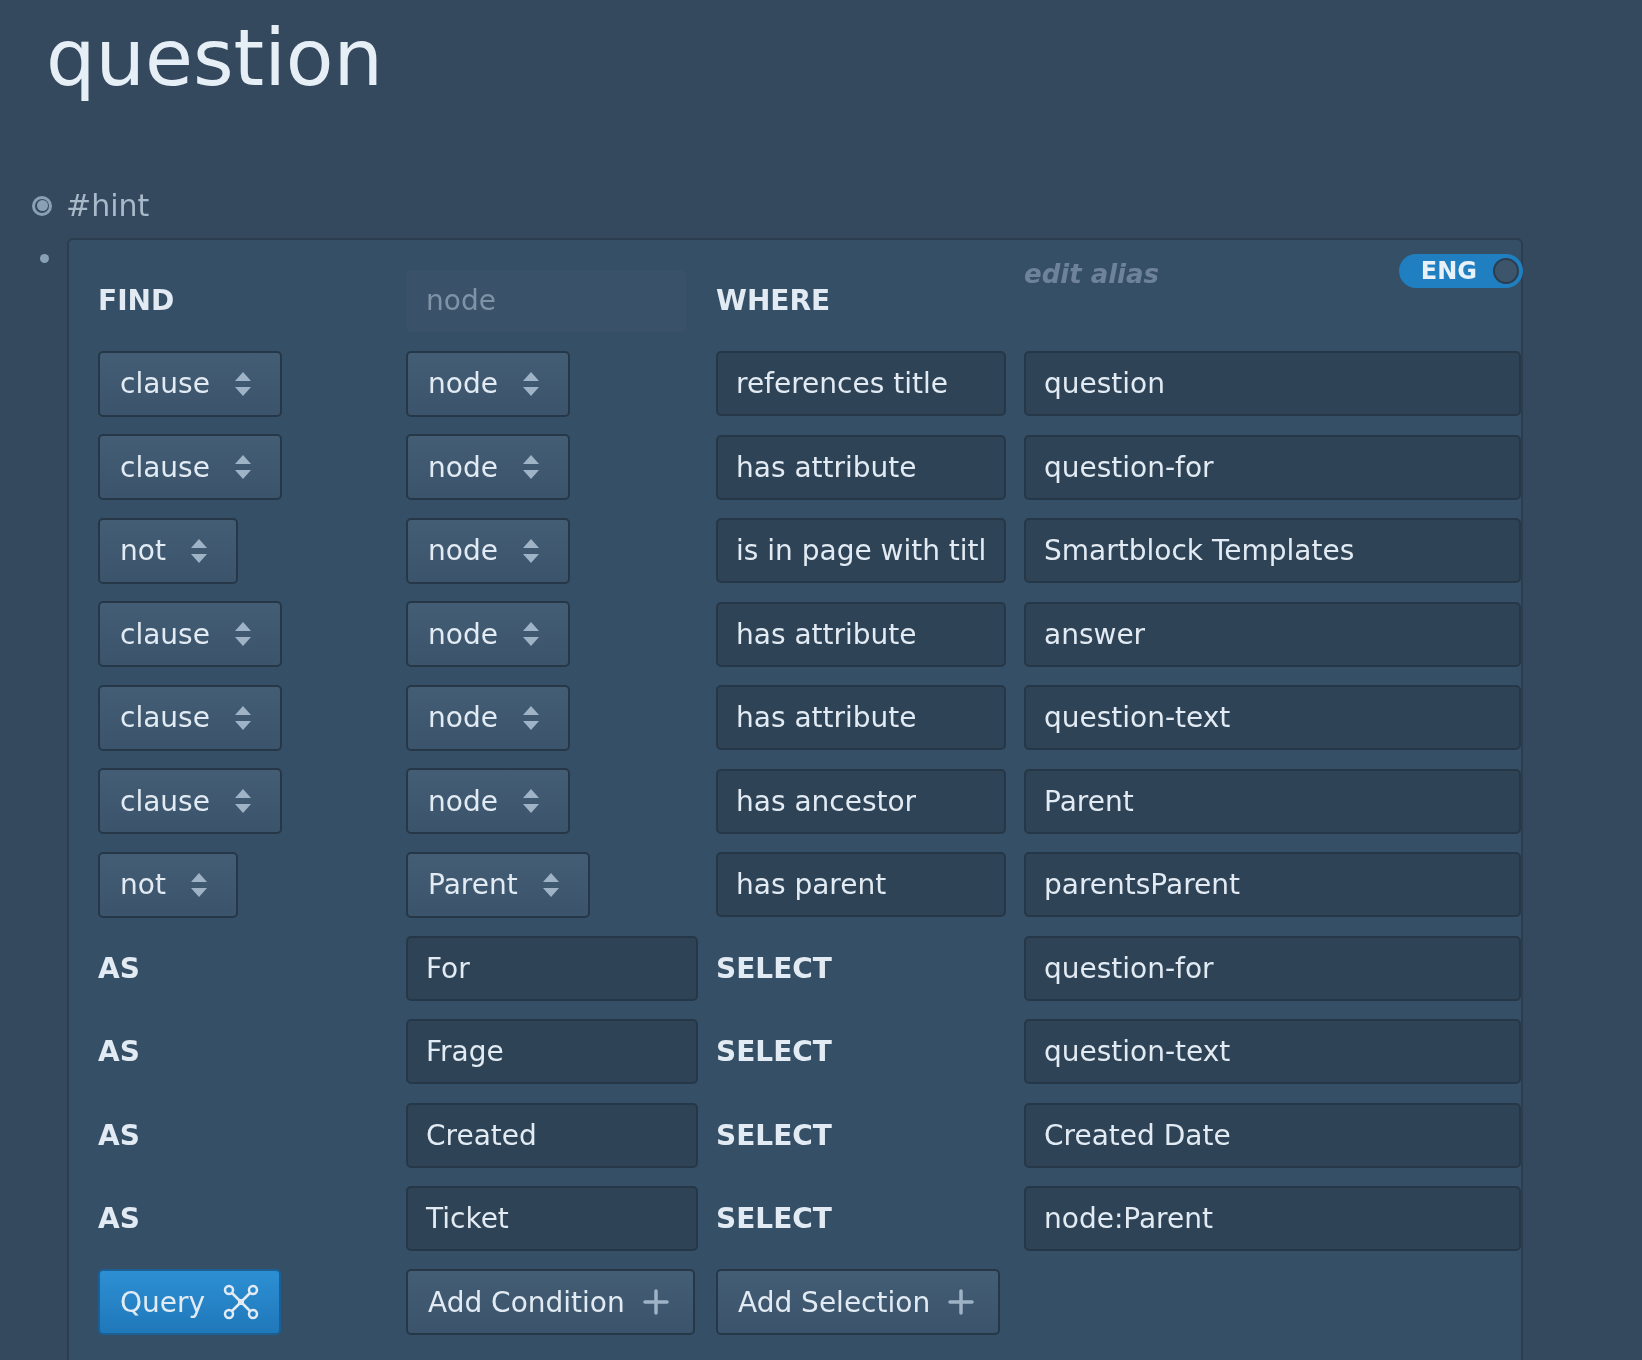 The image size is (1642, 1360). What do you see at coordinates (552, 1218) in the screenshot?
I see `alias-field: Ticket` at bounding box center [552, 1218].